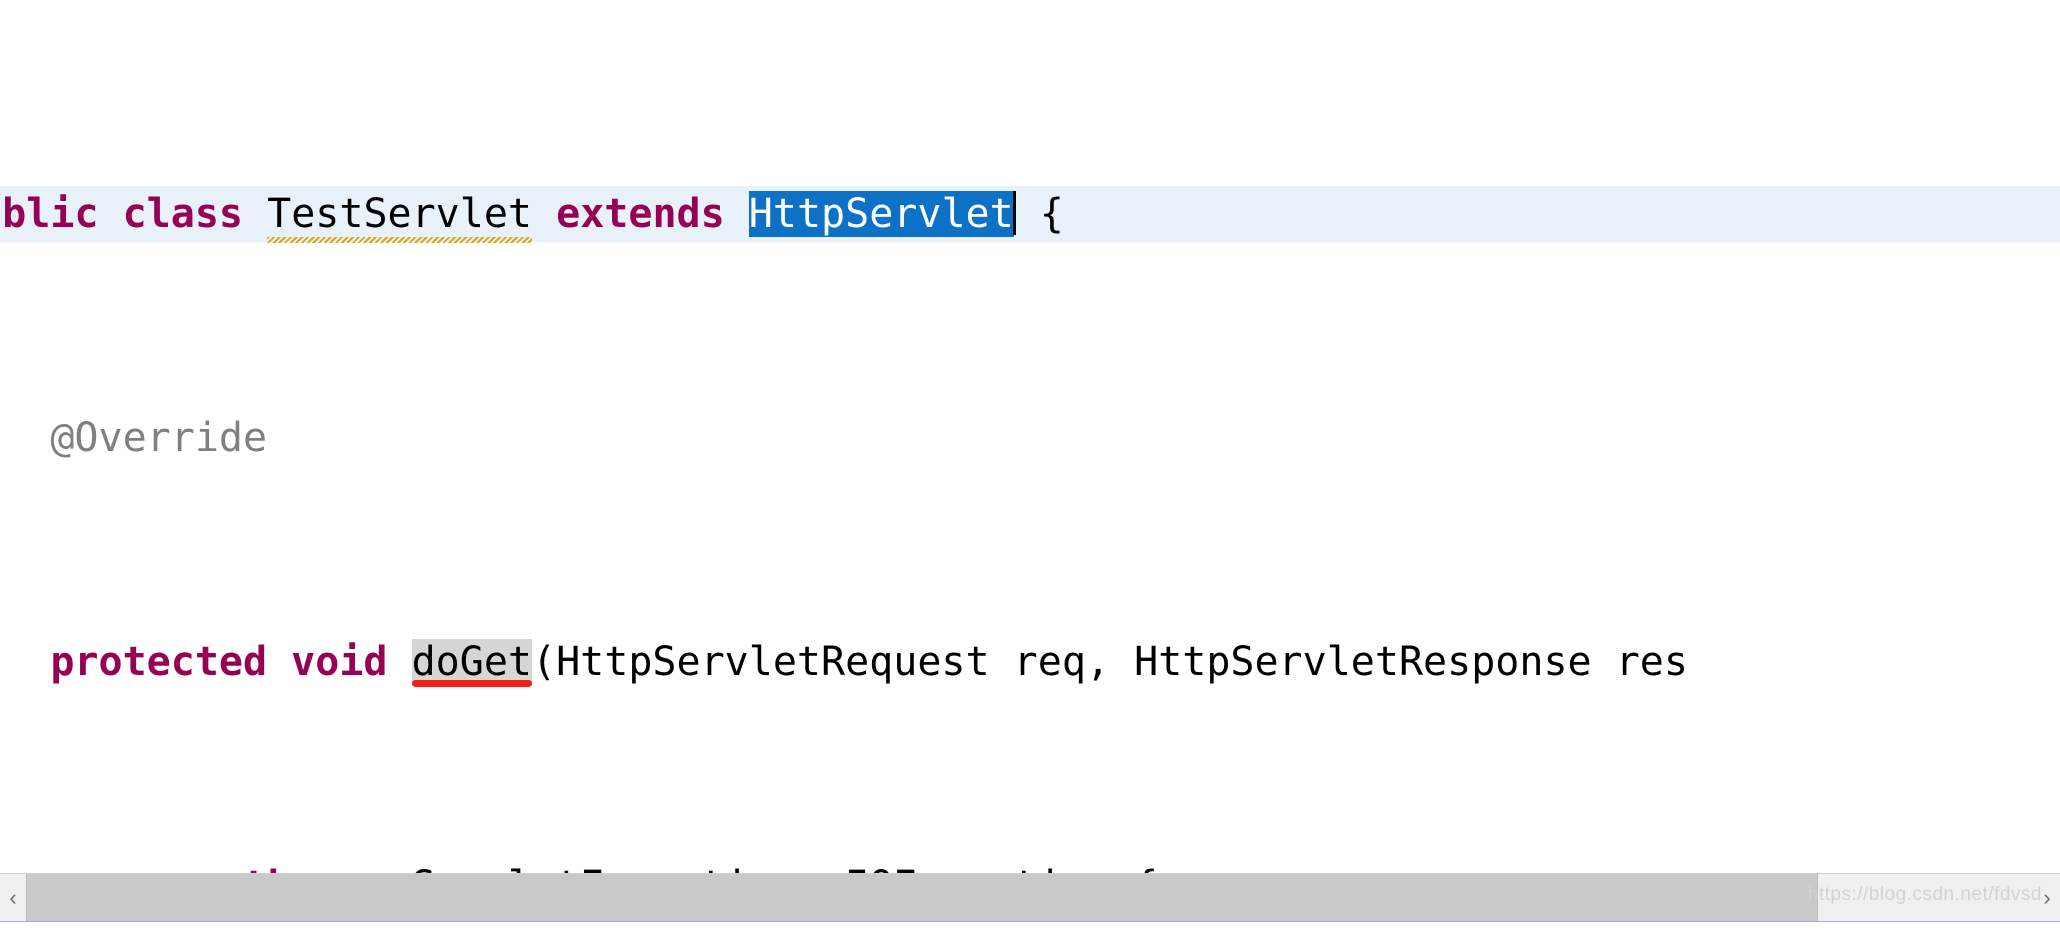  What do you see at coordinates (339, 662) in the screenshot?
I see `keyword-void-1: void` at bounding box center [339, 662].